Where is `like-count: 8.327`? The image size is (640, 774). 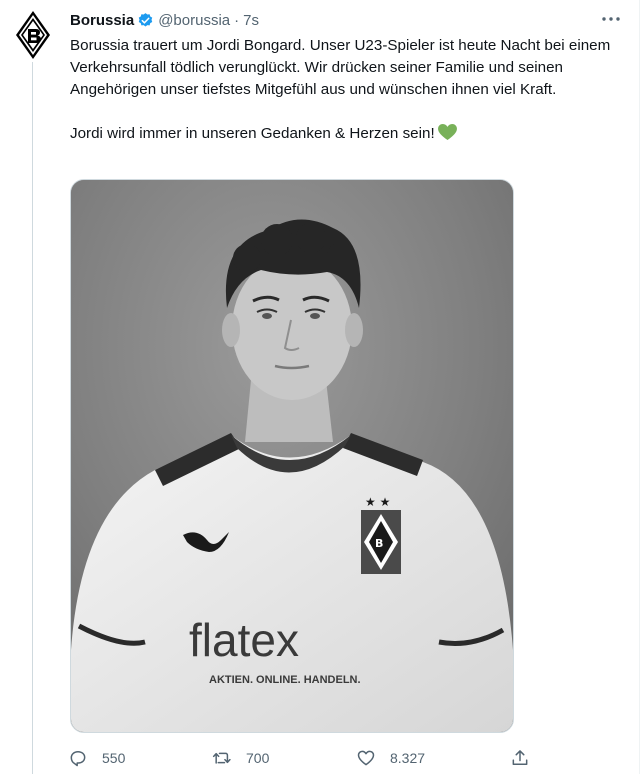
like-count: 8.327 is located at coordinates (408, 758).